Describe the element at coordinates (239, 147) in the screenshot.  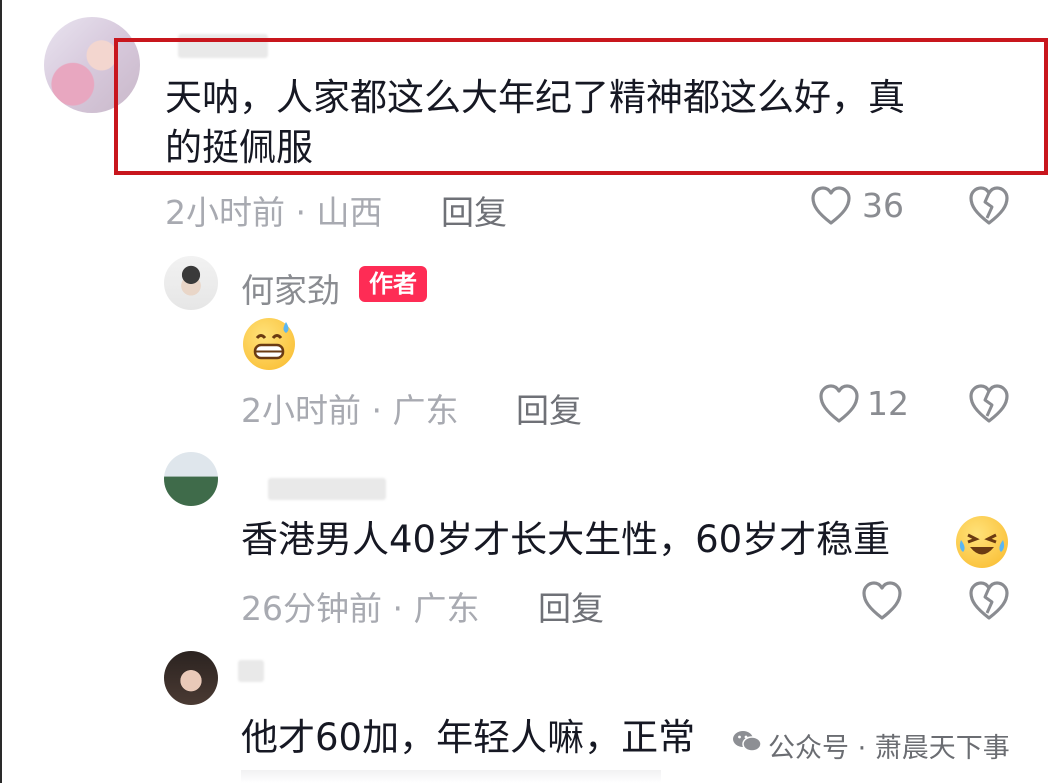
I see `comment-text-line2: 的挺佩服` at that location.